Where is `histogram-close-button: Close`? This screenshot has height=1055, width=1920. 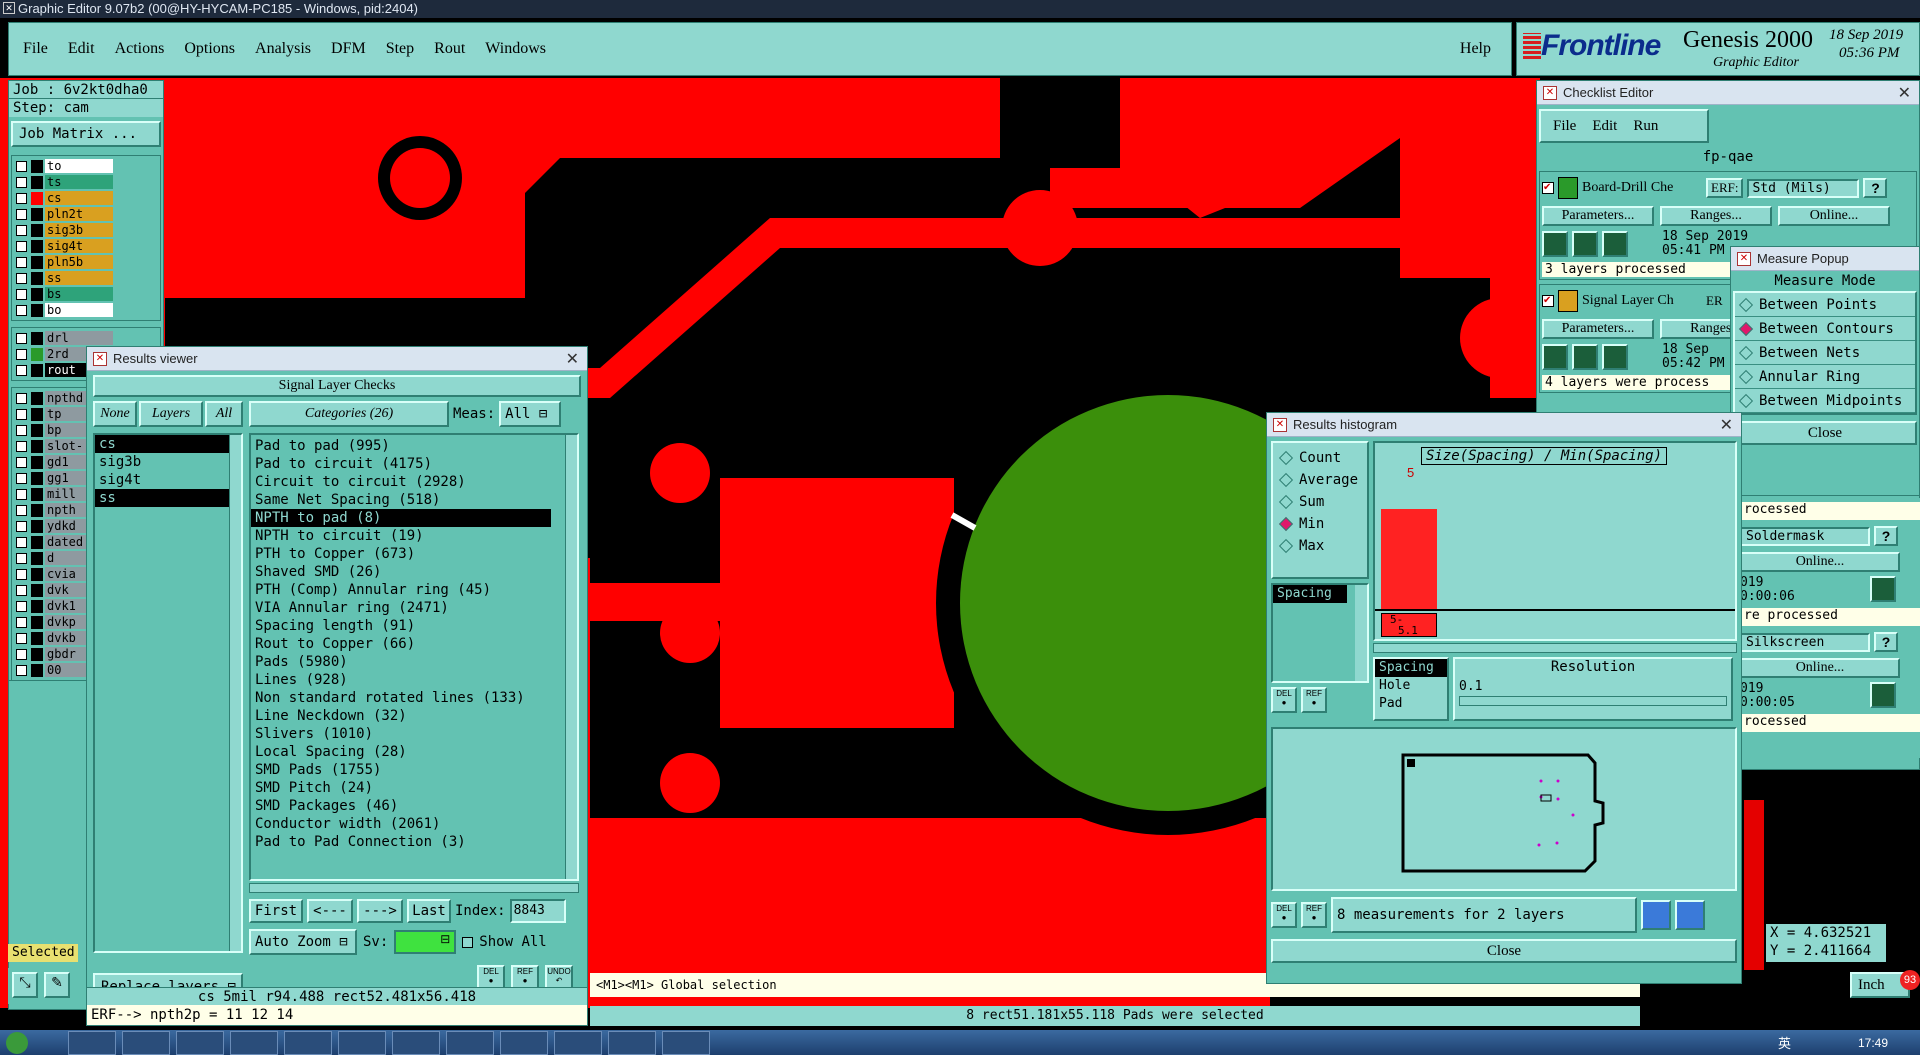 histogram-close-button: Close is located at coordinates (1504, 951).